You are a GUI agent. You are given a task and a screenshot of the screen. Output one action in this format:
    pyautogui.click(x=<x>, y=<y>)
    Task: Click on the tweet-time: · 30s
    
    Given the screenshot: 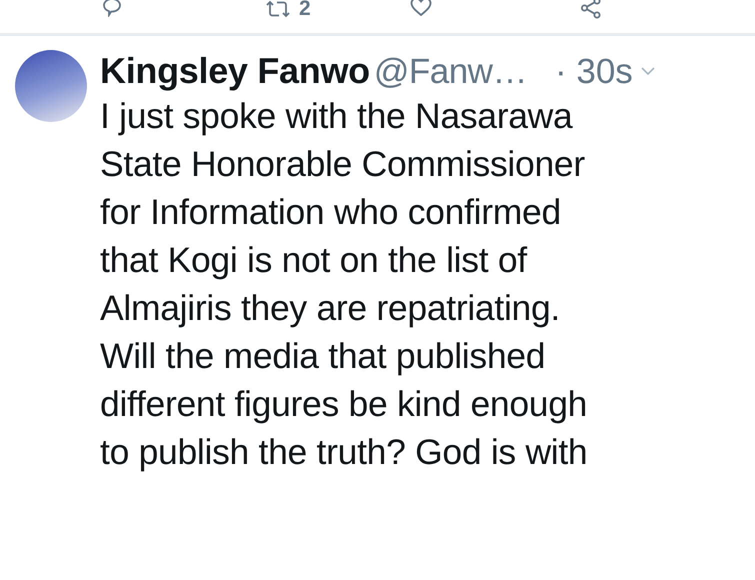 What is the action you would take?
    pyautogui.click(x=593, y=72)
    